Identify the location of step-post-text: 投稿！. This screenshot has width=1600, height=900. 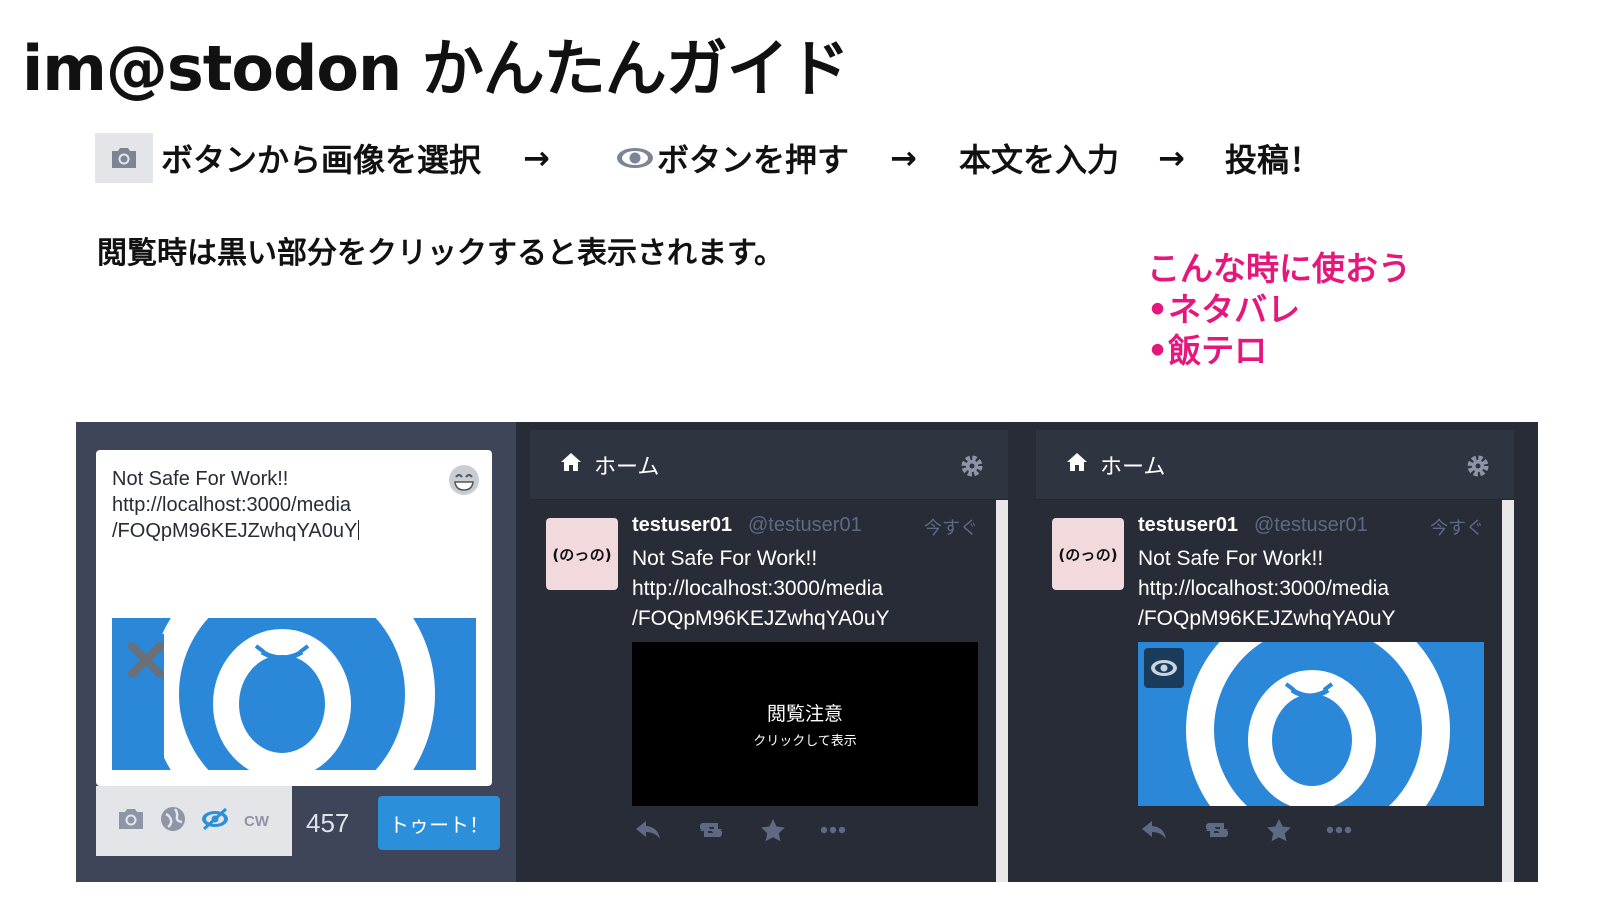
(1273, 160).